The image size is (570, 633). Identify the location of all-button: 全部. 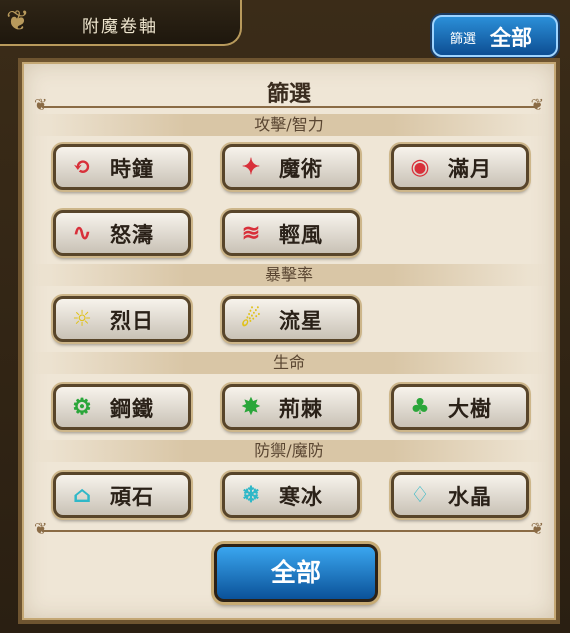
(296, 573).